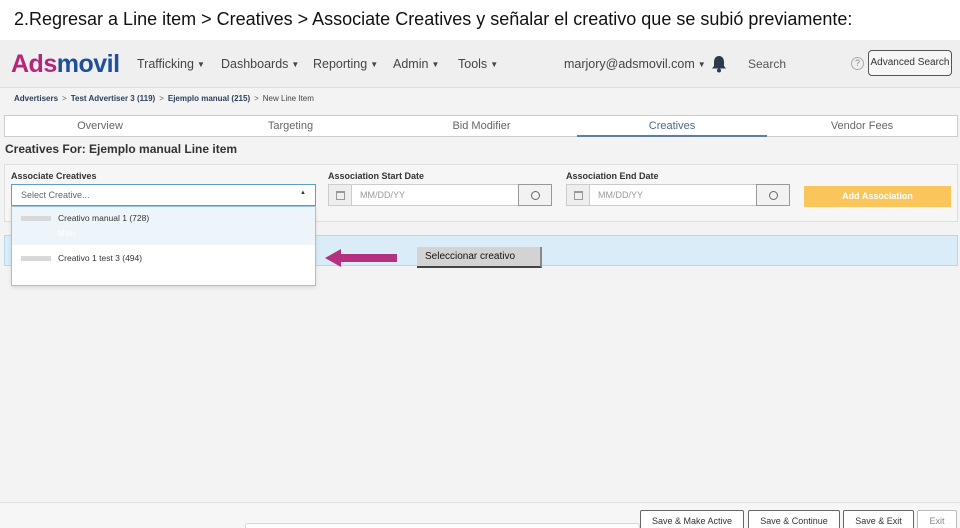 The height and width of the screenshot is (528, 960). I want to click on end-date-input, so click(673, 195).